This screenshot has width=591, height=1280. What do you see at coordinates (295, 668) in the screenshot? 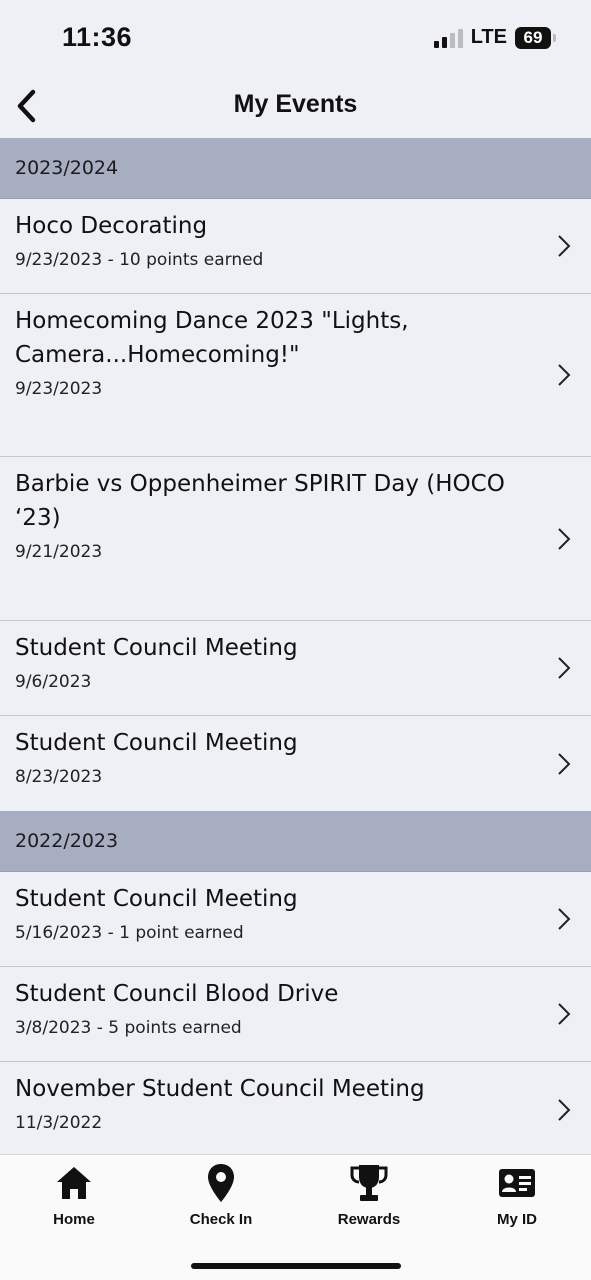
I see `event-row: Student Council Meeting 9/6/2023` at bounding box center [295, 668].